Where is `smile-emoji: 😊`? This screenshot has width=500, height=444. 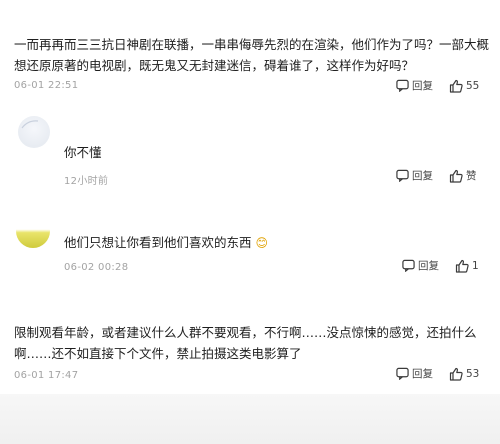 smile-emoji: 😊 is located at coordinates (262, 243).